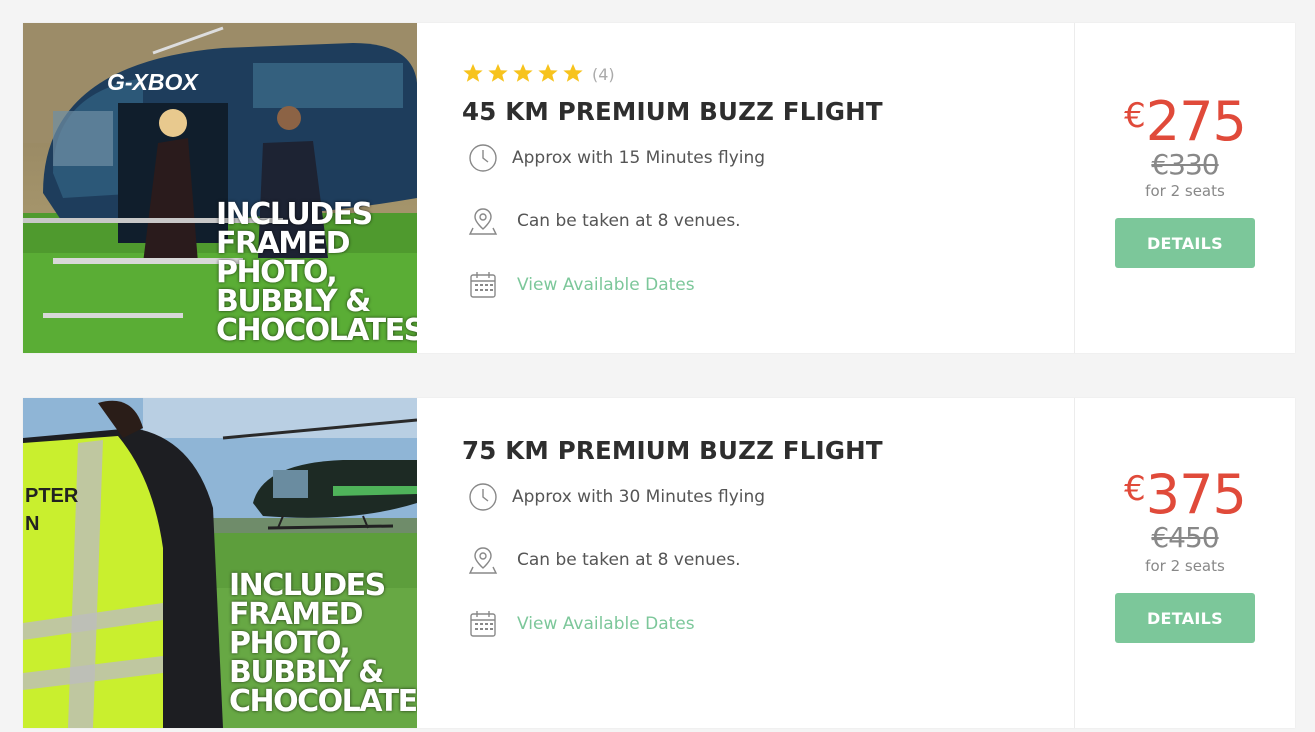 This screenshot has width=1315, height=732. Describe the element at coordinates (1185, 494) in the screenshot. I see `current-price: €375` at that location.